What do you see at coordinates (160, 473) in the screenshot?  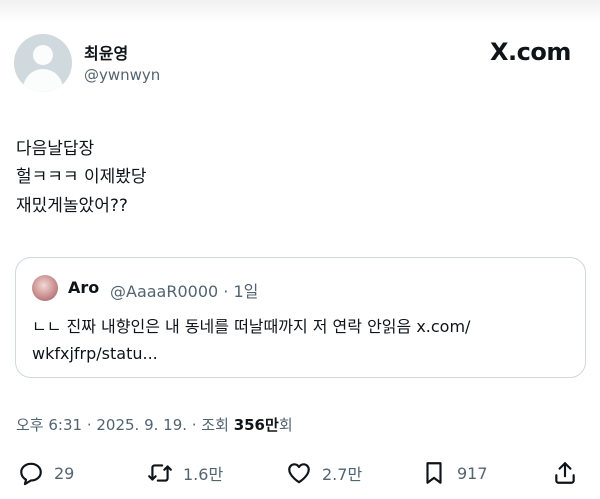 I see `repost-icon` at bounding box center [160, 473].